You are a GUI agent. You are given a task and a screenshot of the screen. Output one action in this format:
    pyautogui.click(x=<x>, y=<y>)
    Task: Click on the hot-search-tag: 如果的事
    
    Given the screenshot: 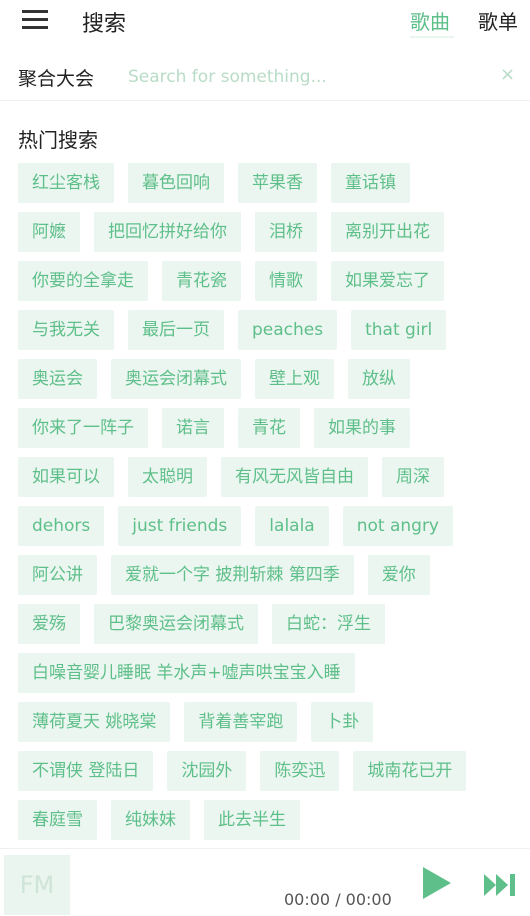 What is the action you would take?
    pyautogui.click(x=362, y=428)
    